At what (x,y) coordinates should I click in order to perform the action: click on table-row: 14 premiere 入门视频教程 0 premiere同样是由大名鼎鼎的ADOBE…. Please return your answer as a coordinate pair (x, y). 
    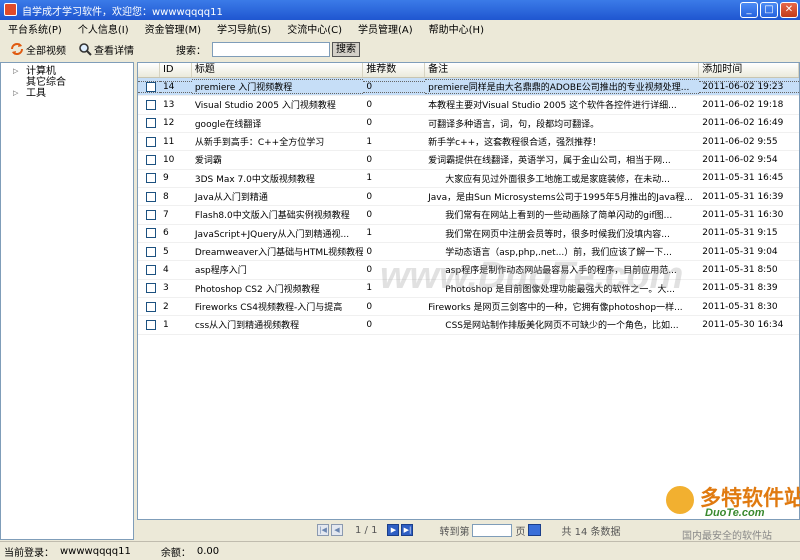
    Looking at the image, I should click on (468, 87).